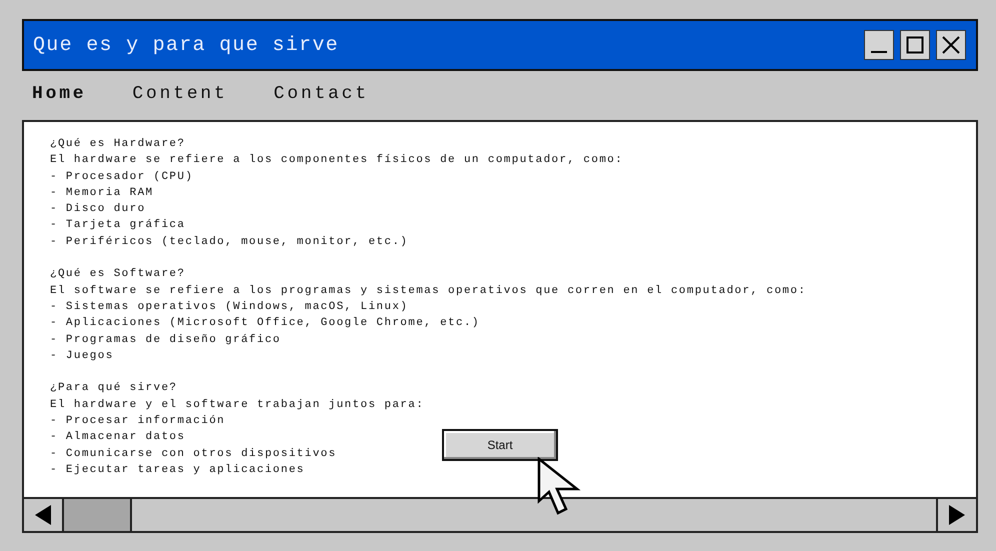  What do you see at coordinates (500, 445) in the screenshot?
I see `start-button: Start` at bounding box center [500, 445].